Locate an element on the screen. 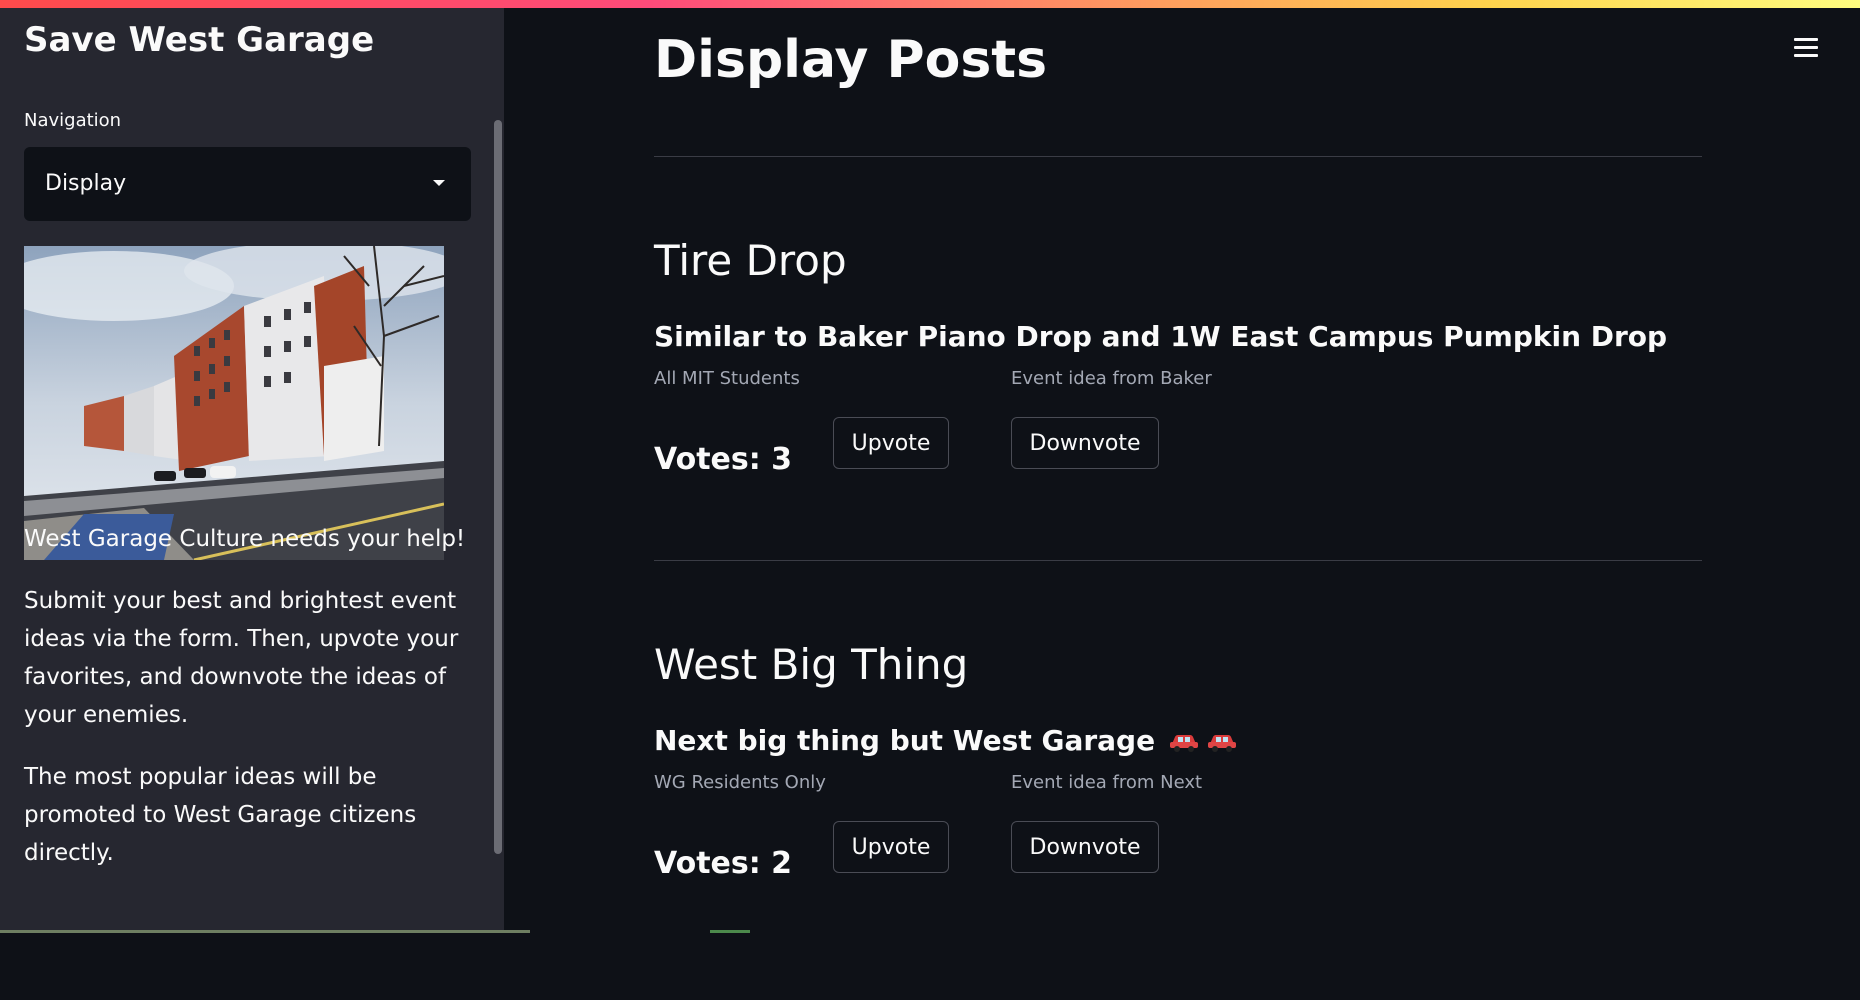 The image size is (1860, 1000). post-title: West Big Thing is located at coordinates (811, 664).